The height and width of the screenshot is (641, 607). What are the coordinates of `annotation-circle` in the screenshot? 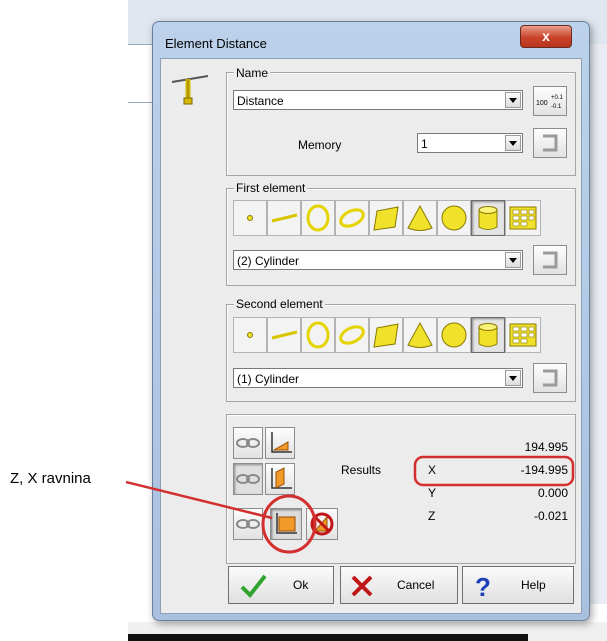 It's located at (289, 524).